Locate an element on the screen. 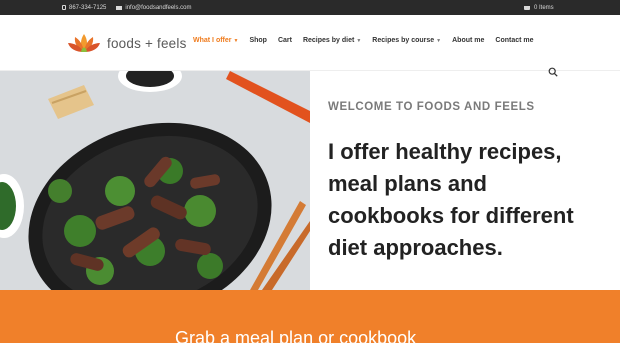  lotus-logo-icon is located at coordinates (84, 43).